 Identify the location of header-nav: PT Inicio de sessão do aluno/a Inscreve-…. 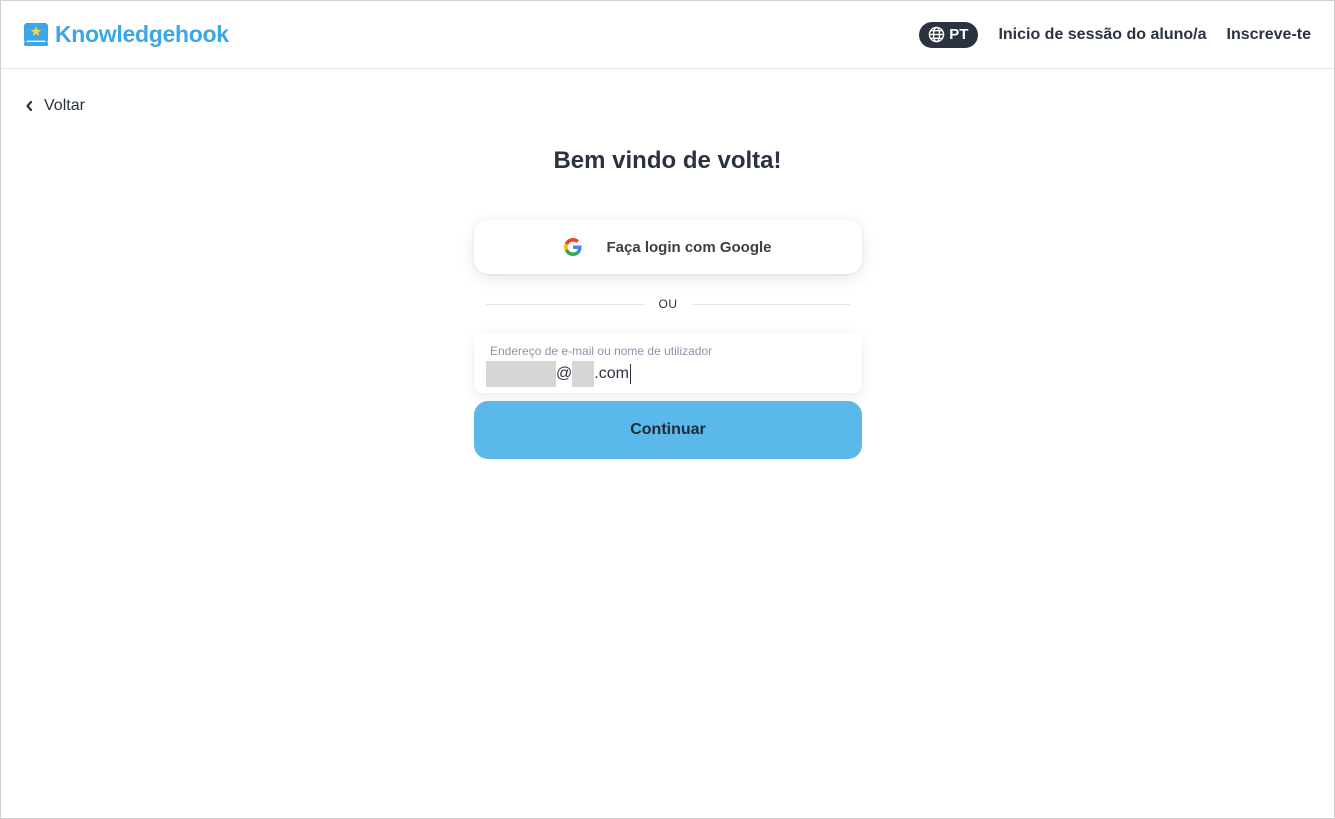
(1115, 34).